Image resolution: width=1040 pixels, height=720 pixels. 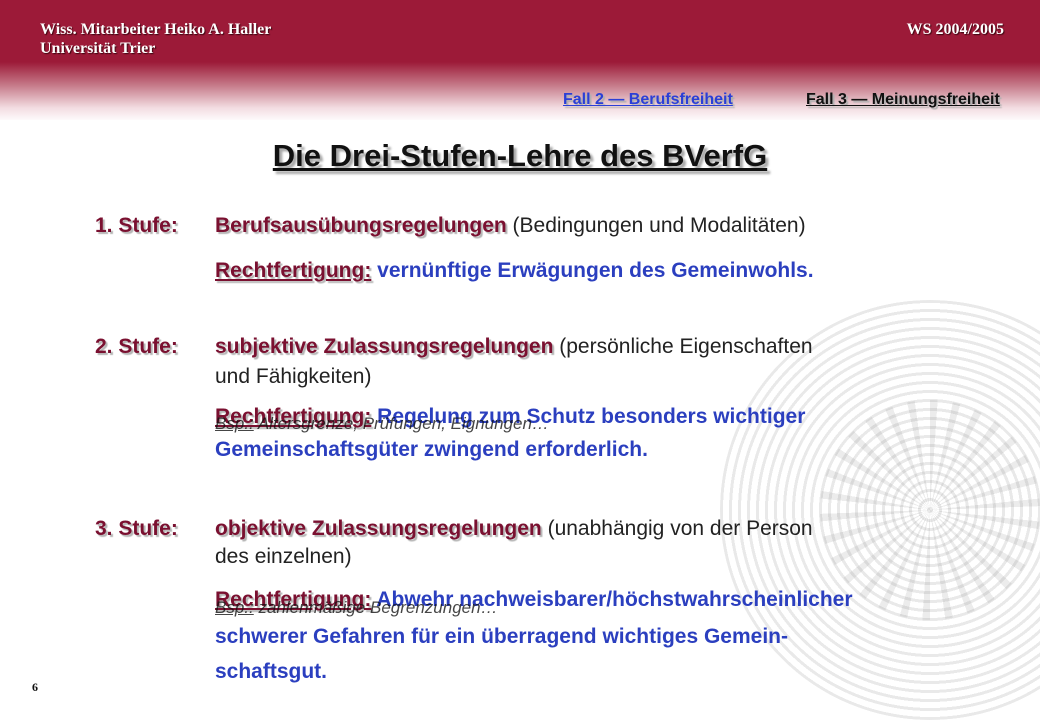 I want to click on stufe-1-desc: (Bedingungen und Modalitäten), so click(x=656, y=225).